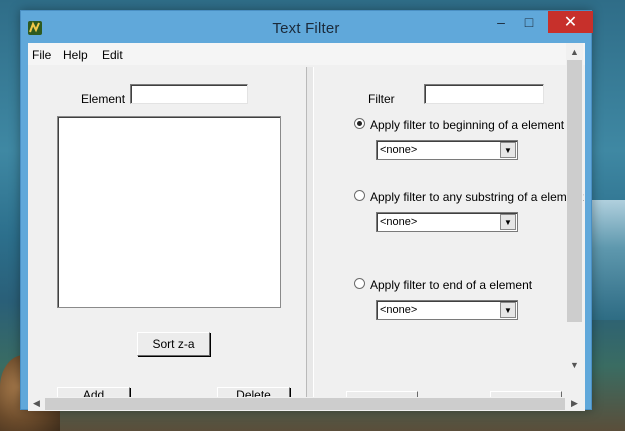 This screenshot has width=625, height=431. What do you see at coordinates (189, 94) in the screenshot?
I see `element-input` at bounding box center [189, 94].